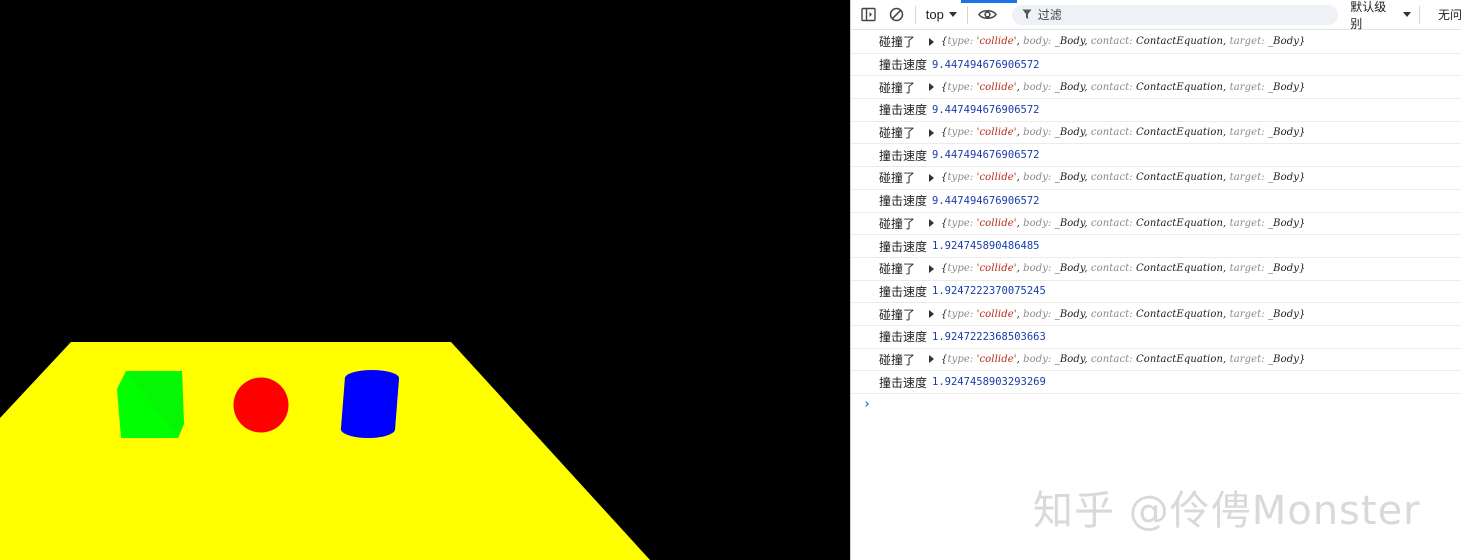 The image size is (1461, 560). I want to click on log-number-value: 1.9247222370075245, so click(989, 291).